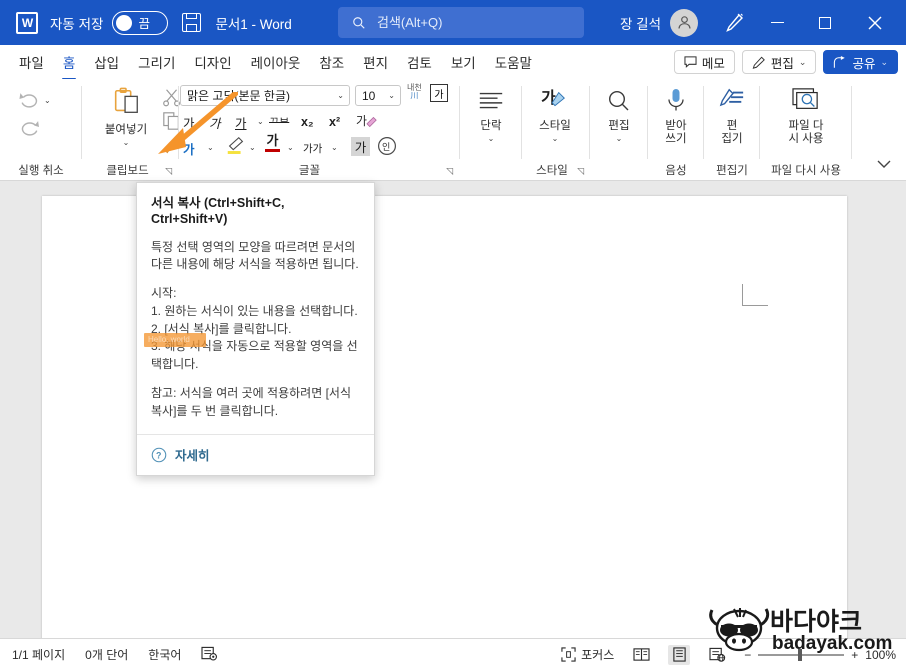 The image size is (906, 670). Describe the element at coordinates (29, 127) in the screenshot. I see `redo-button` at that location.